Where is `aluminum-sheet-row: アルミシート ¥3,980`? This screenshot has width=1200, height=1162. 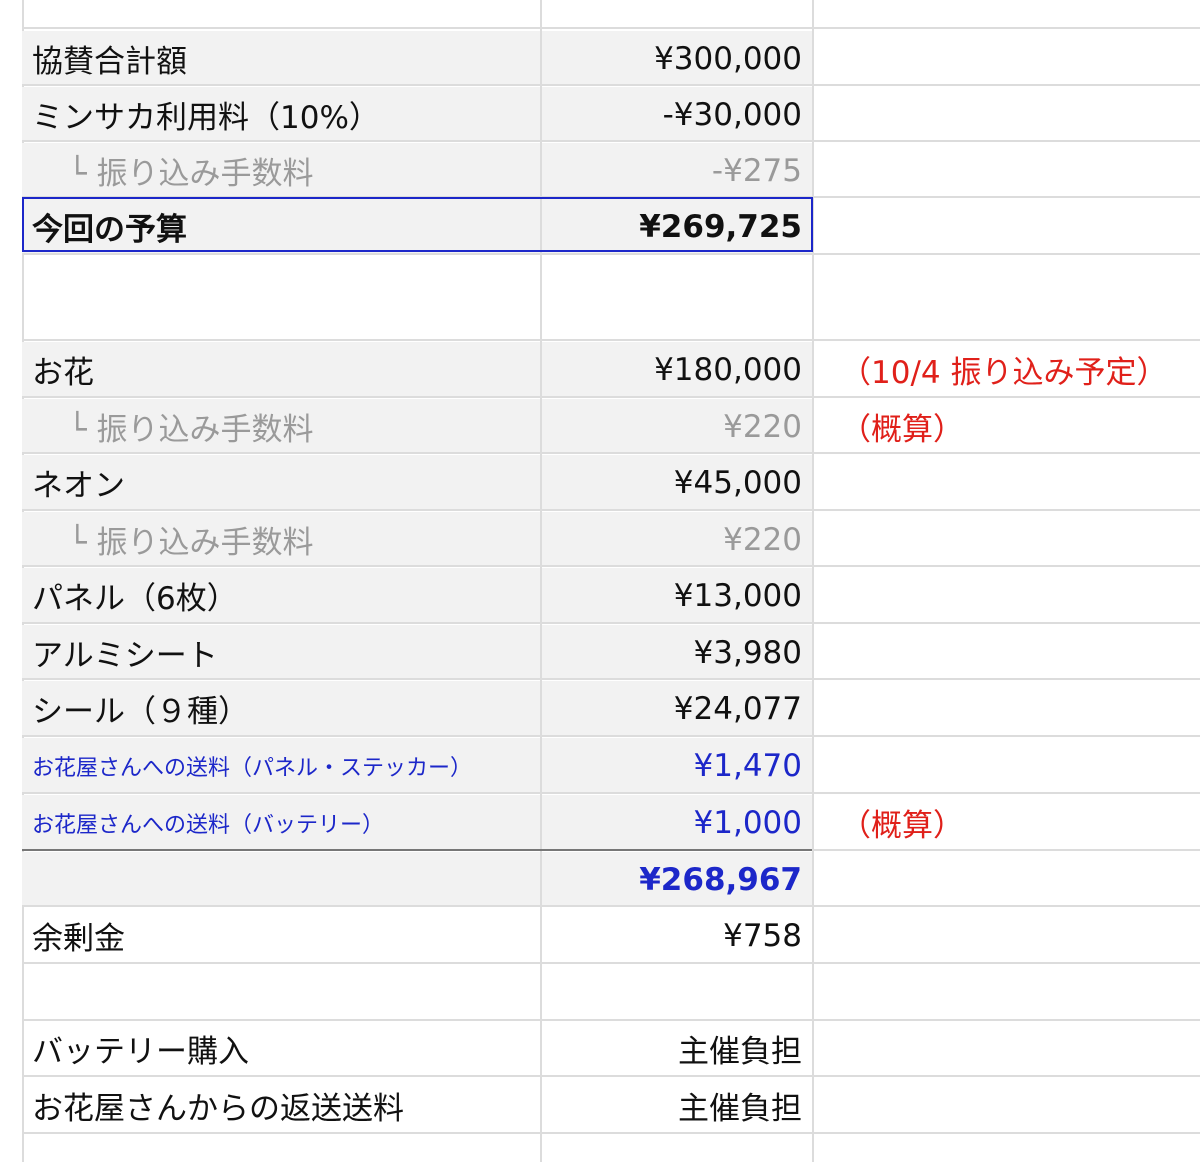
aluminum-sheet-row: アルミシート ¥3,980 is located at coordinates (611, 652).